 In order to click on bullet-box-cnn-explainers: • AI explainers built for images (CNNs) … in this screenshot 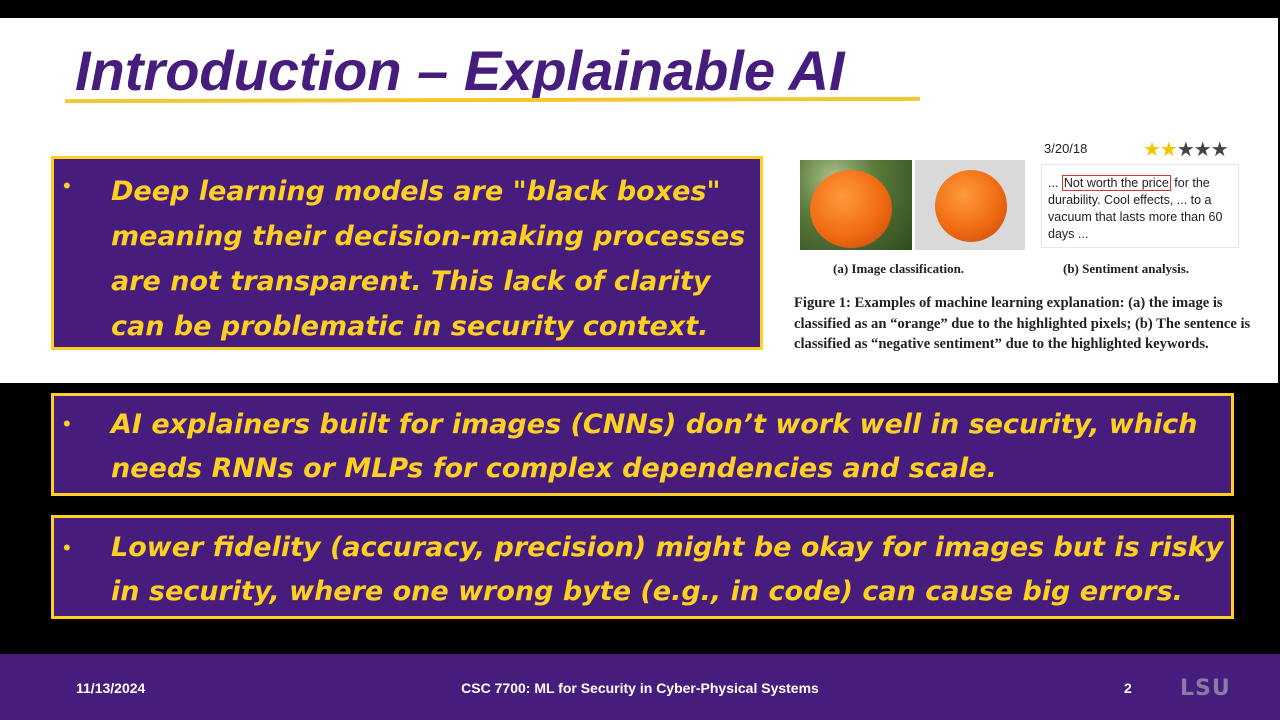, I will do `click(642, 444)`.